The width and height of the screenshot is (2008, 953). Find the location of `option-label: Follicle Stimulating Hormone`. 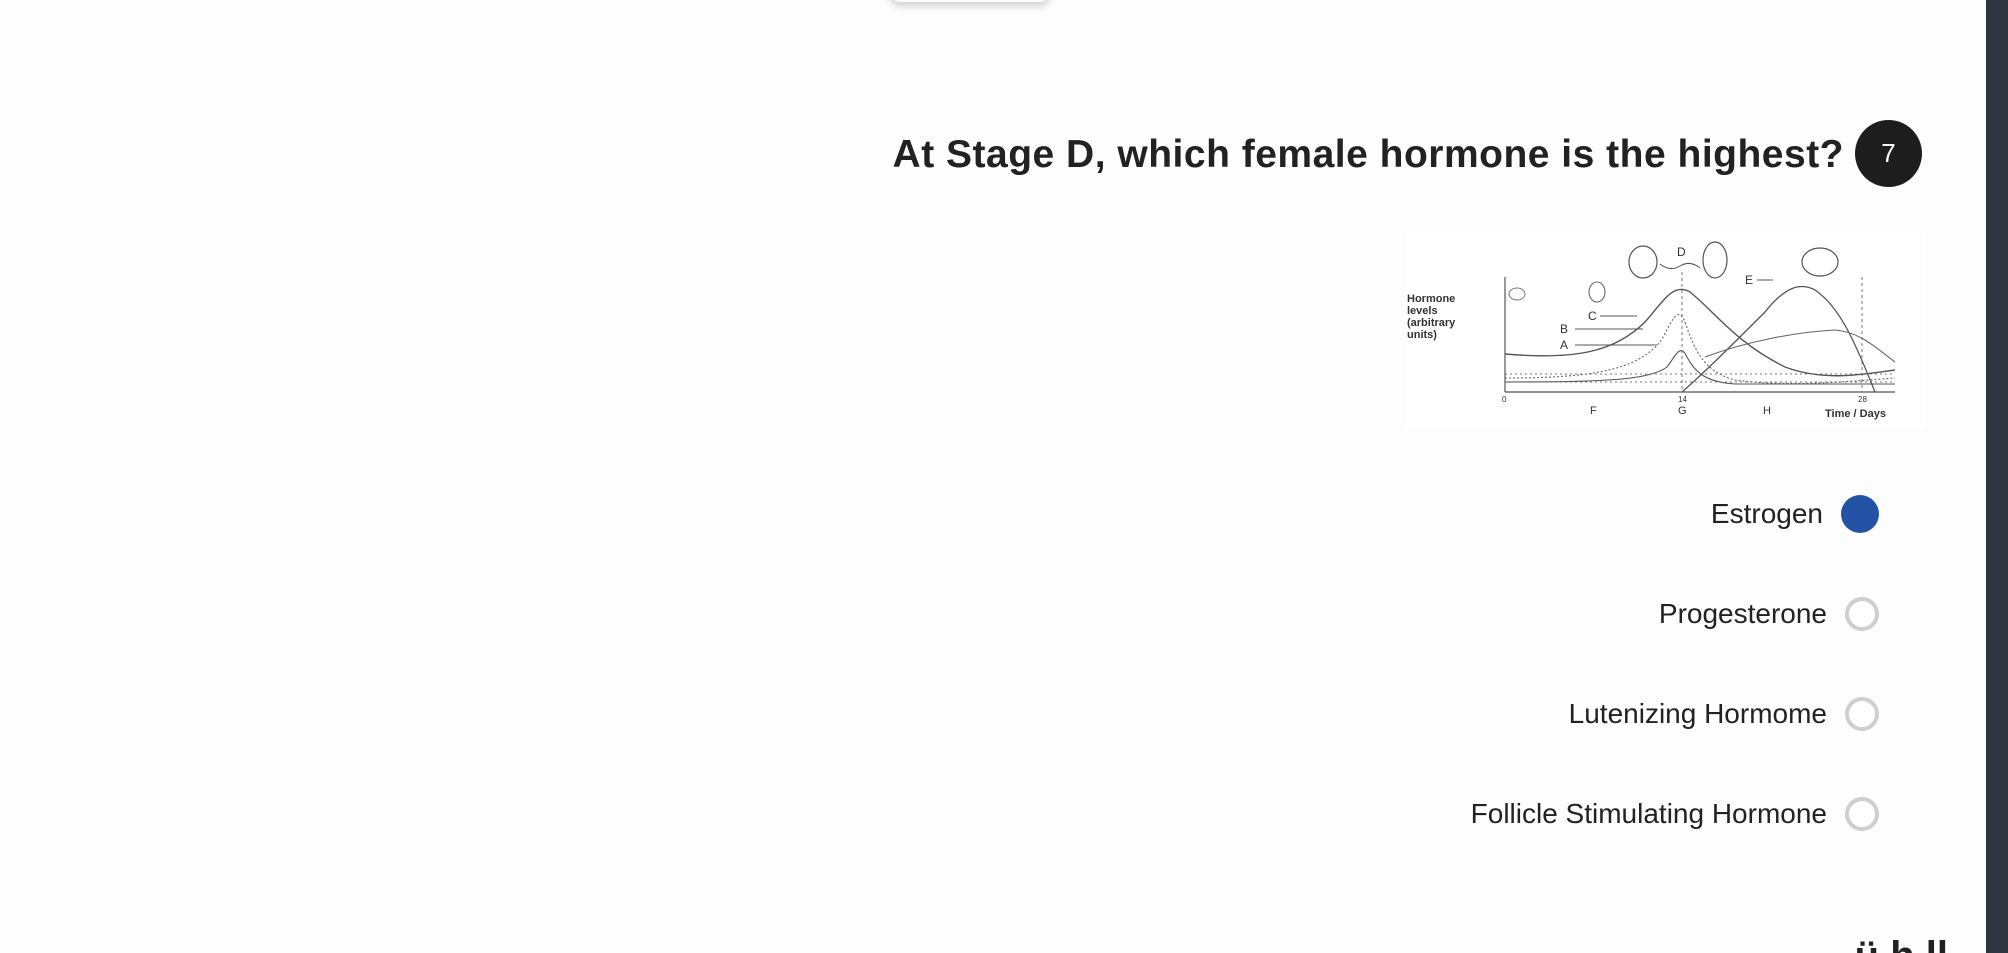

option-label: Follicle Stimulating Hormone is located at coordinates (1648, 813).